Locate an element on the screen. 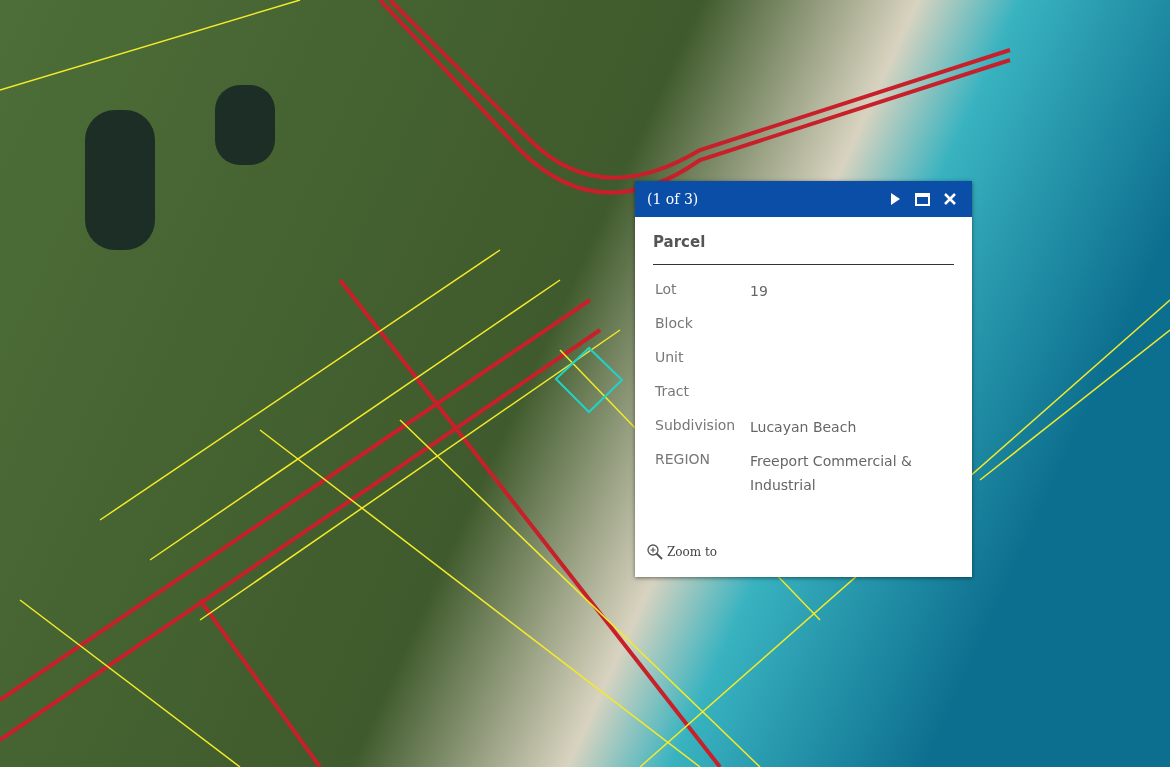  close-icon is located at coordinates (950, 199).